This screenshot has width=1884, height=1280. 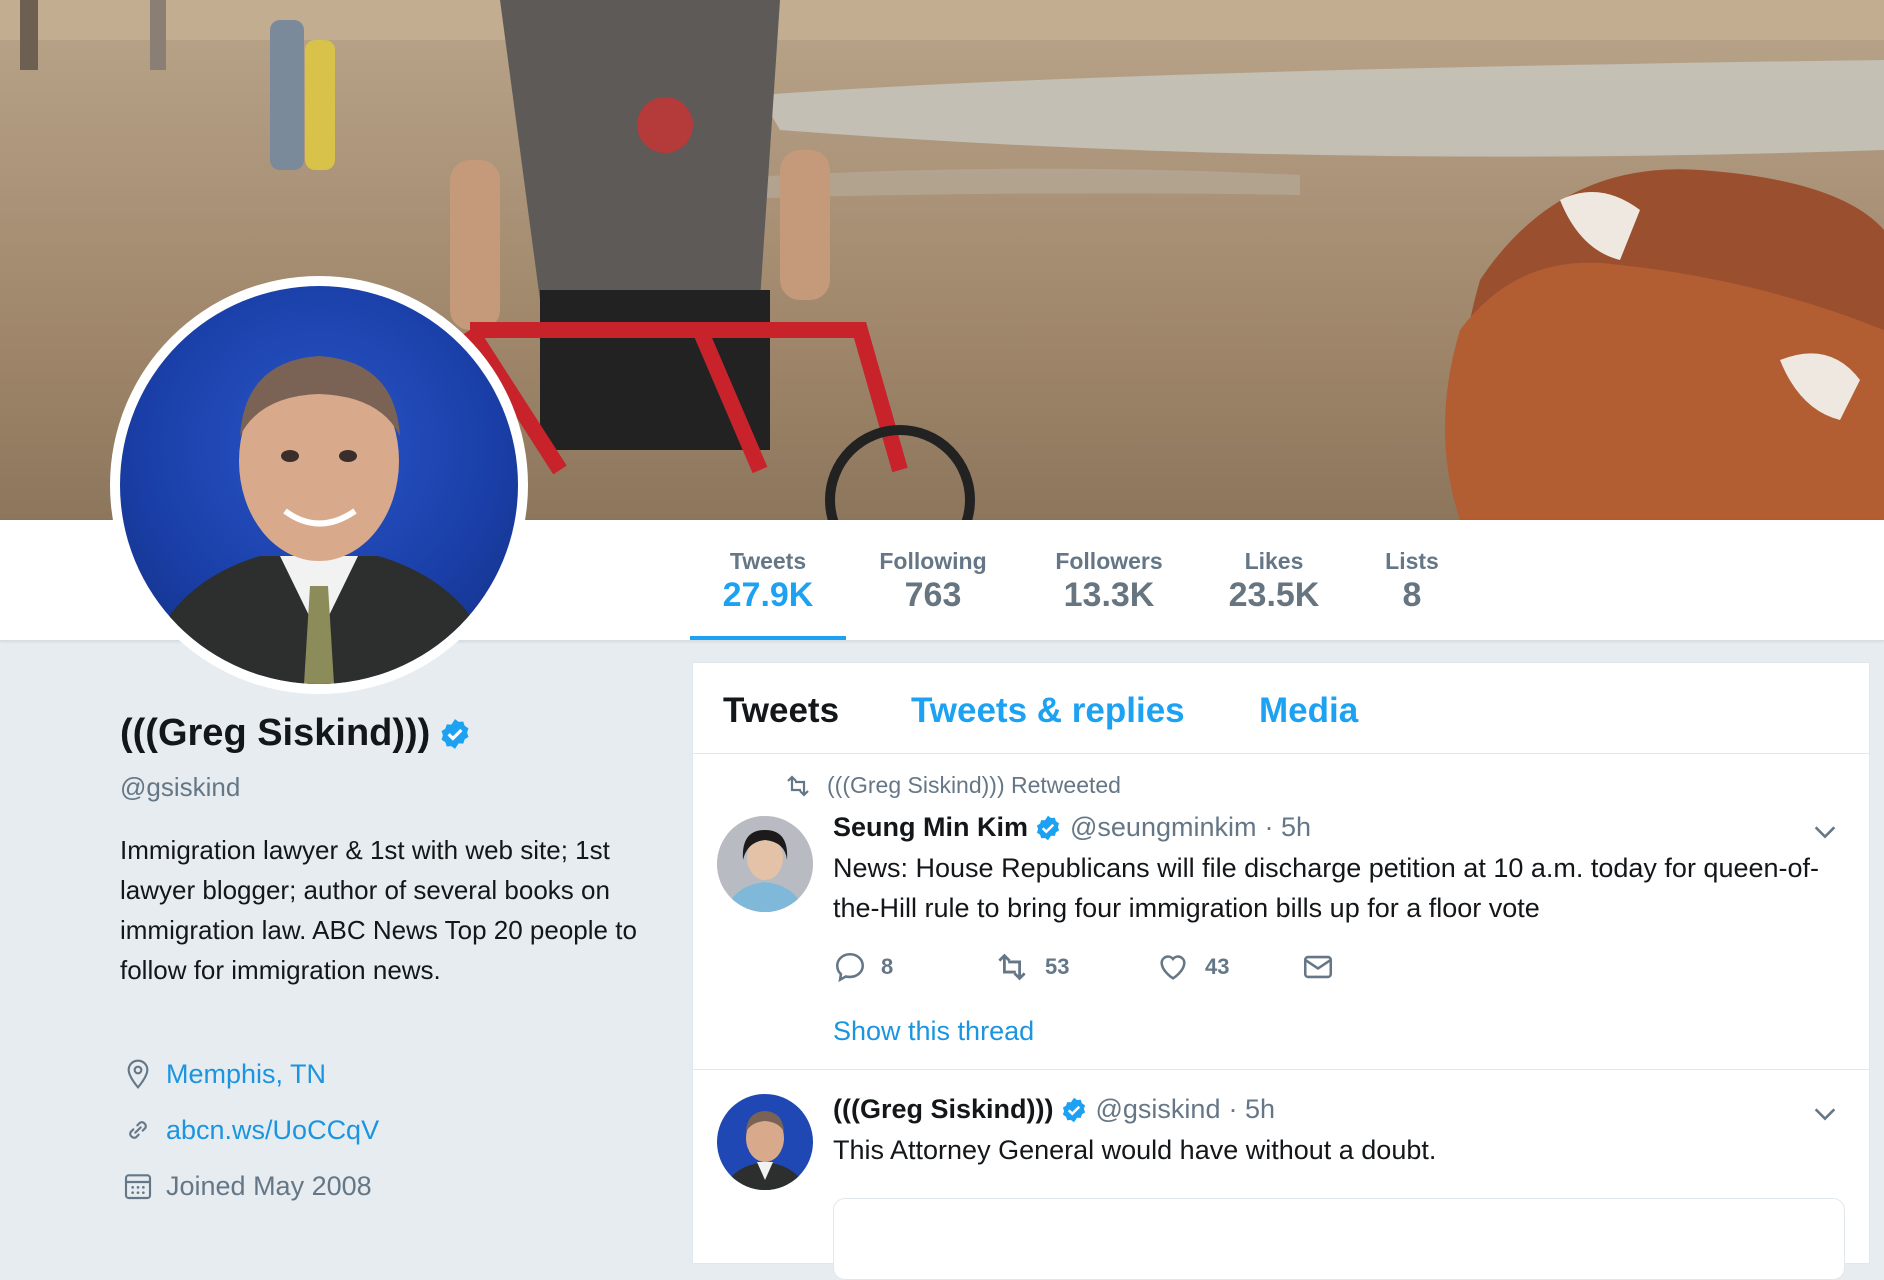 I want to click on retweet-context: (((Greg Siskind))) Retweeted, so click(x=952, y=785).